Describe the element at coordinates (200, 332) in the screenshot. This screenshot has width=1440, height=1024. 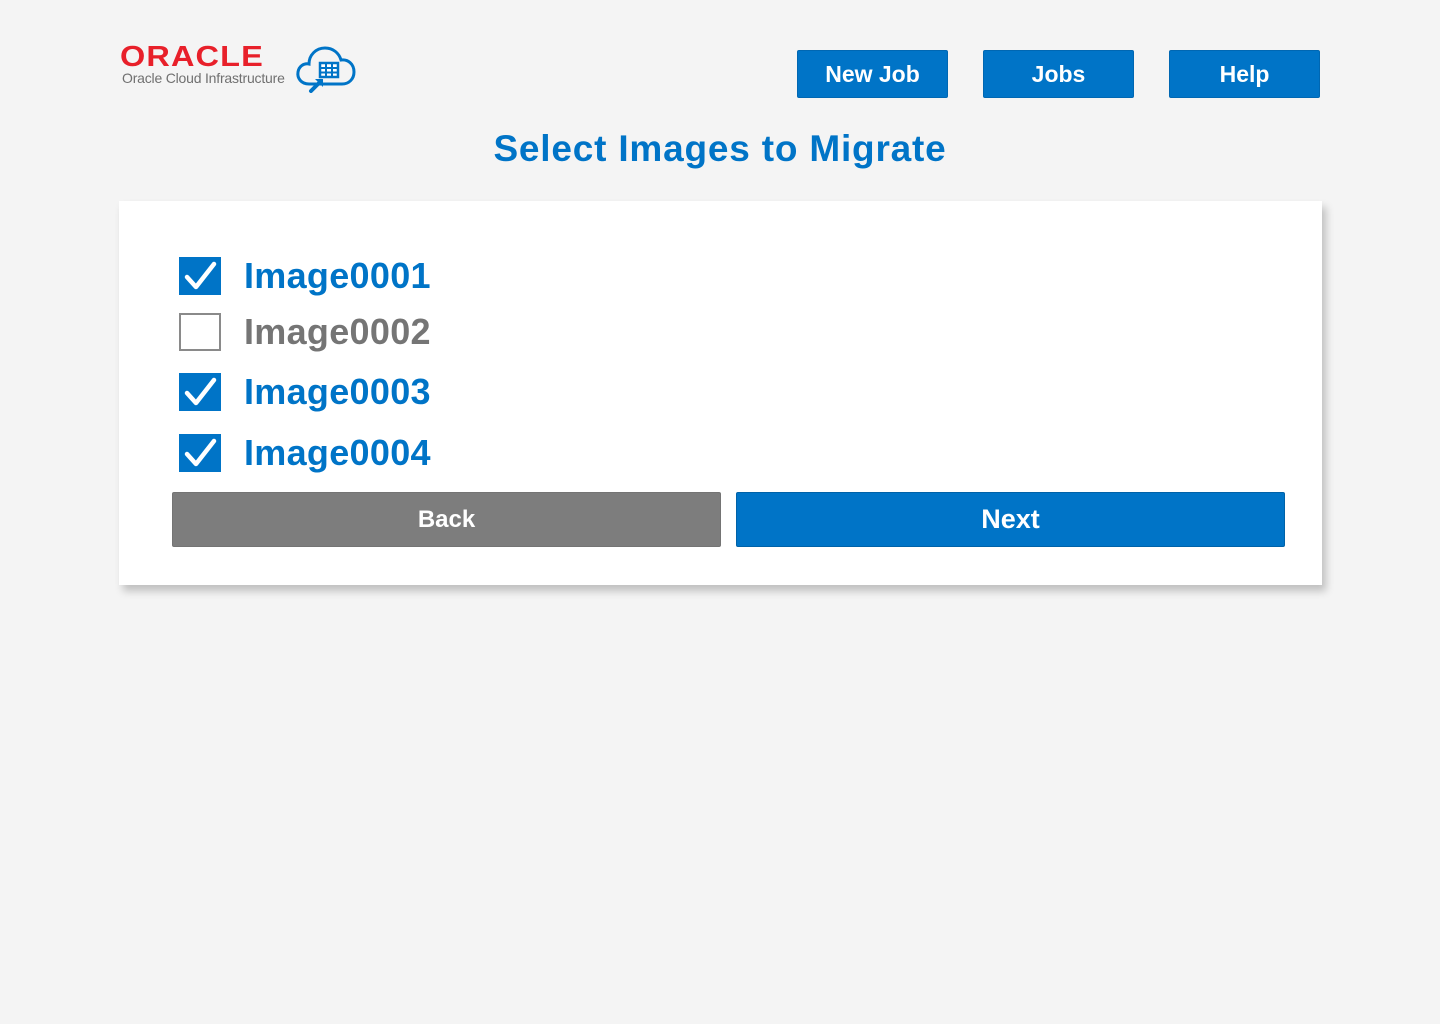
I see `image0002-checkbox` at that location.